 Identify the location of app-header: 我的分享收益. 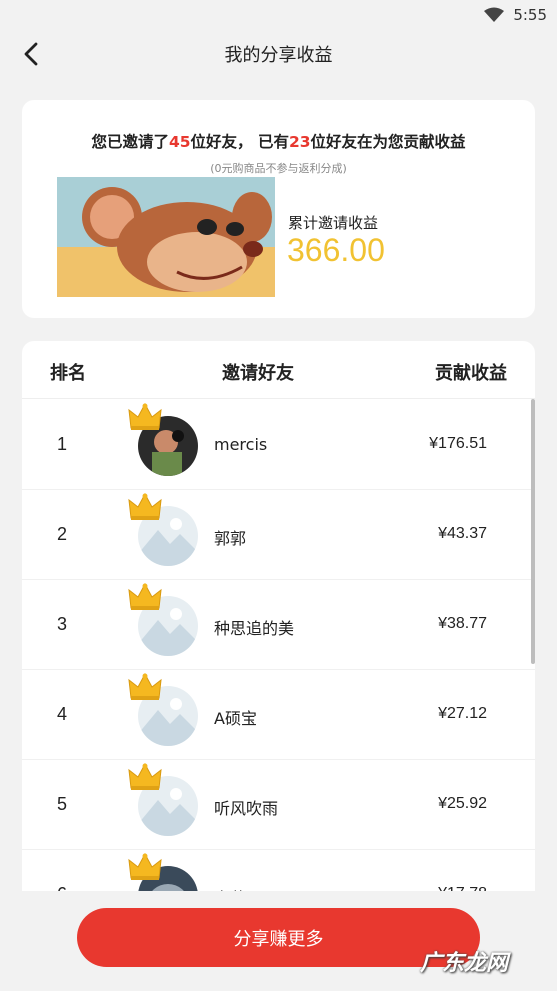
(278, 54).